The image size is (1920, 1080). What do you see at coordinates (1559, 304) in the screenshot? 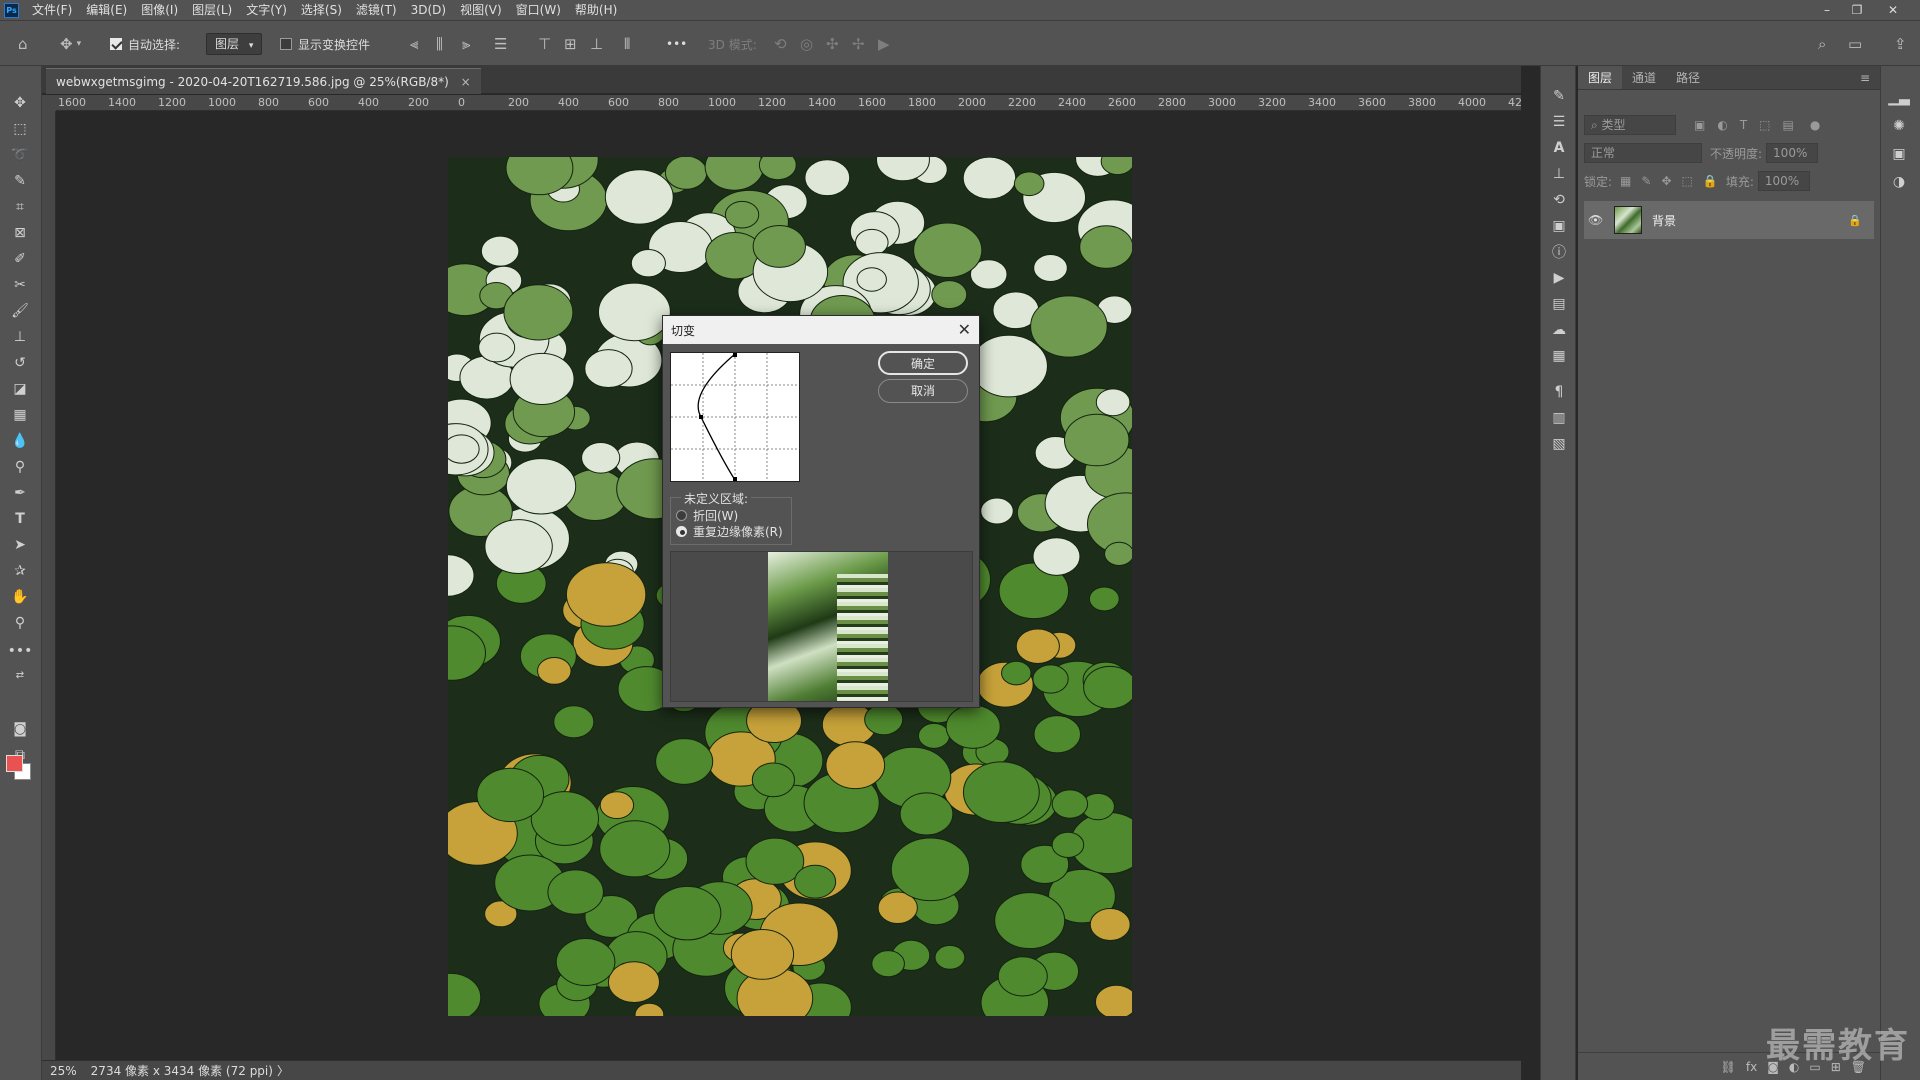
I see `swatches-icon: ▤` at bounding box center [1559, 304].